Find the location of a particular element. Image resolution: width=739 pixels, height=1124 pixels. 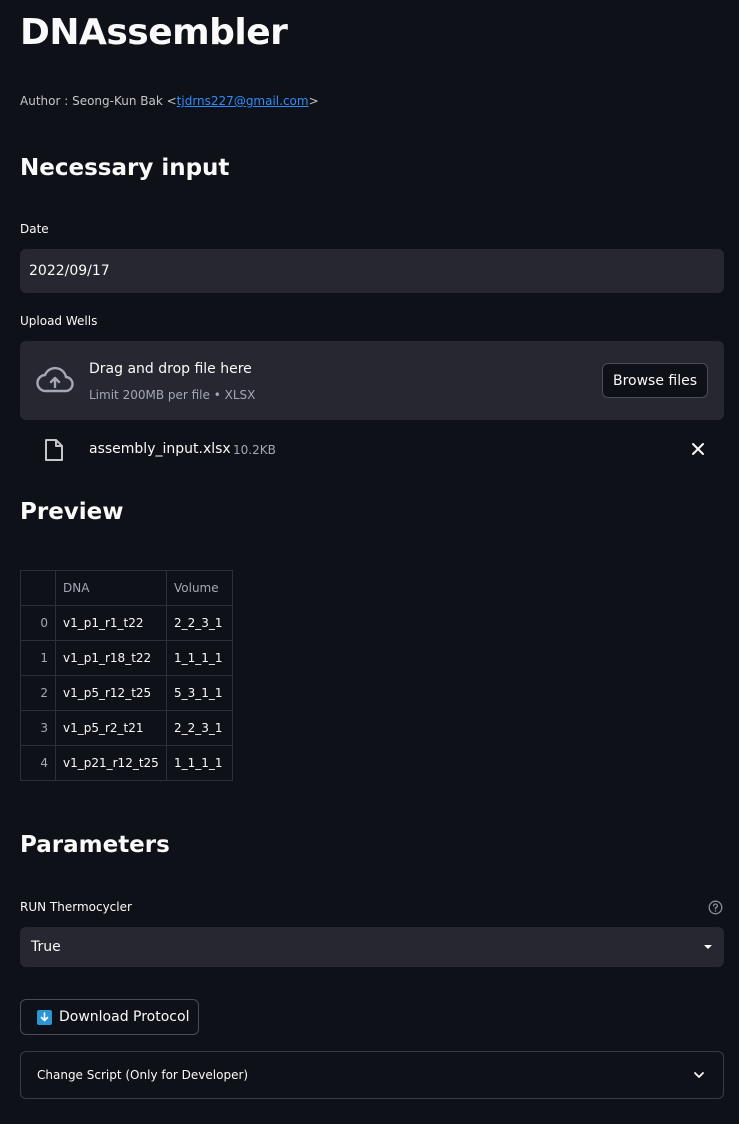

thermocycler-select: True is located at coordinates (372, 947).